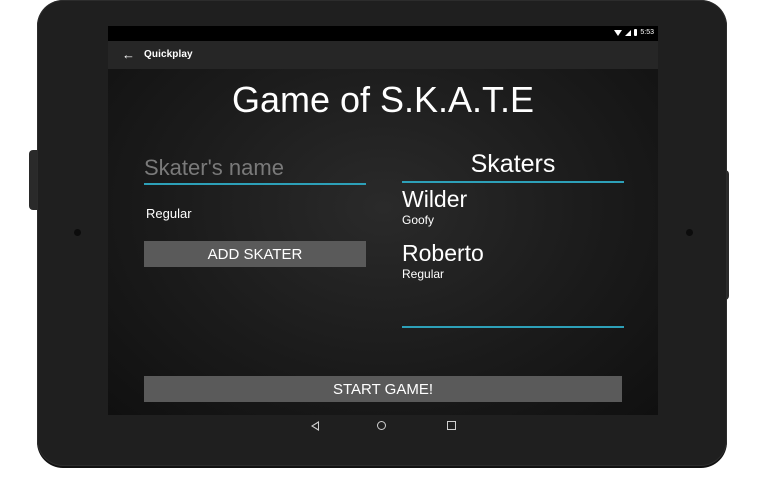  What do you see at coordinates (169, 213) in the screenshot?
I see `stance-selector: Regular` at bounding box center [169, 213].